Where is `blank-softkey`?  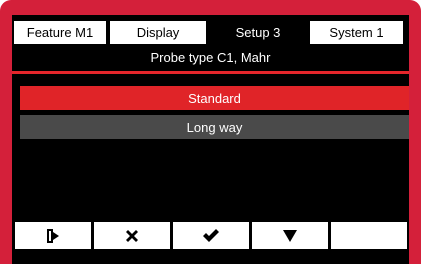 blank-softkey is located at coordinates (369, 235).